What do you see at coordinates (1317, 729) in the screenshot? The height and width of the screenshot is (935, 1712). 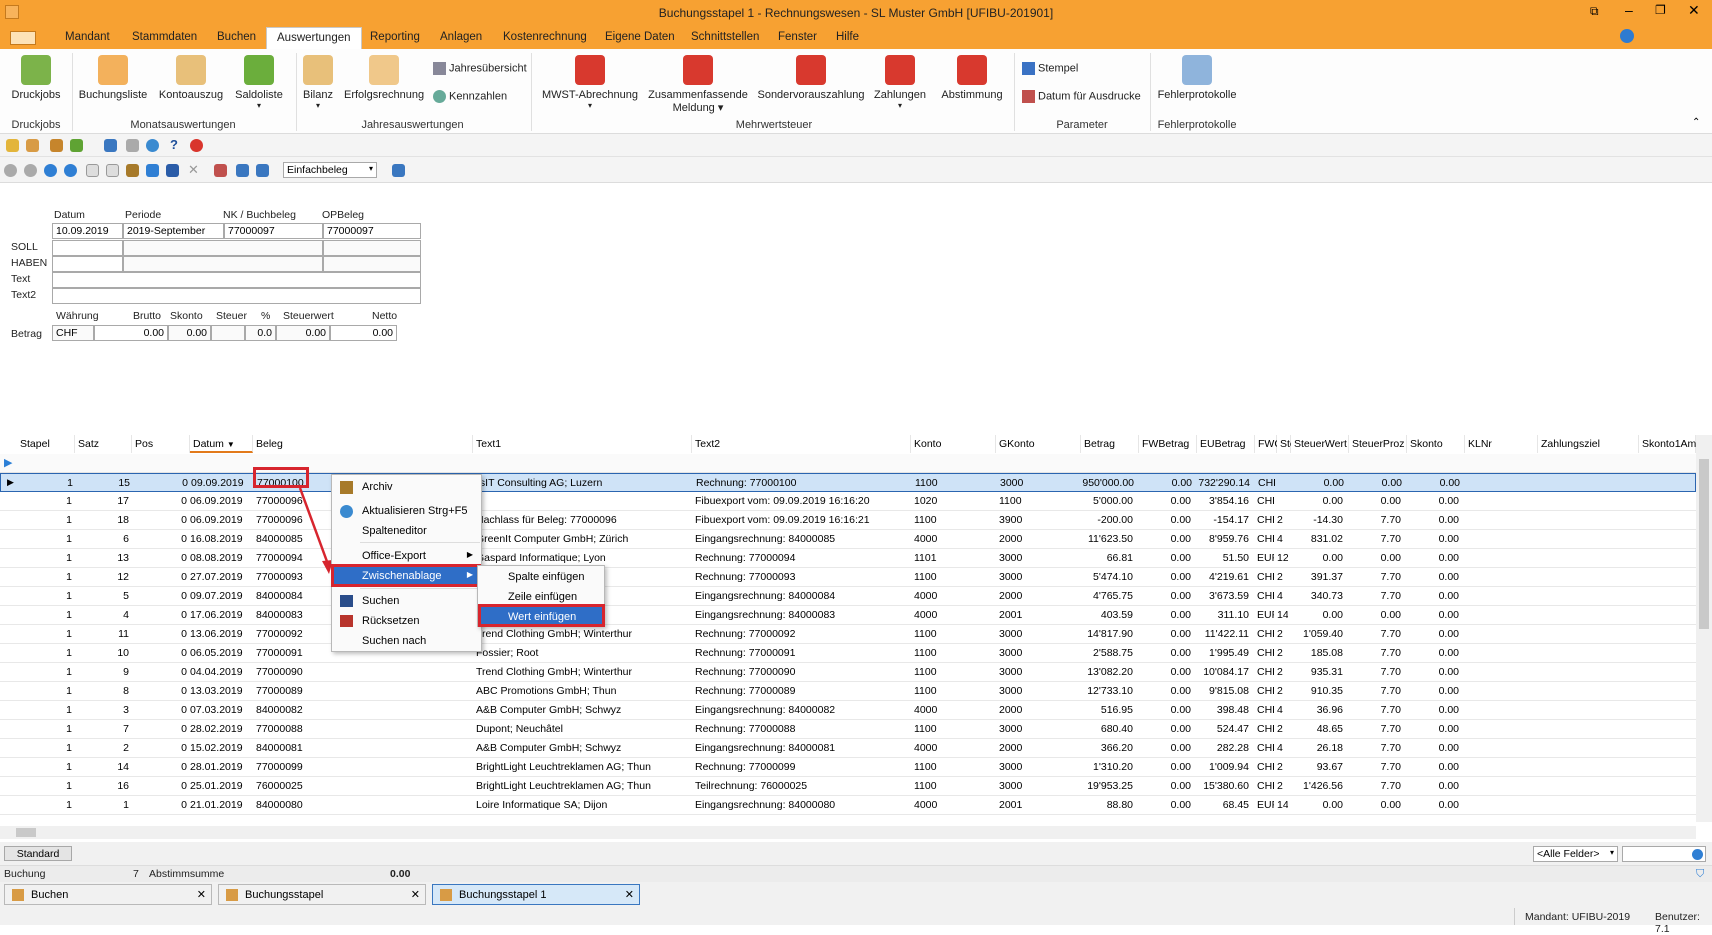 I see `cell-steuerwert: 48.65` at bounding box center [1317, 729].